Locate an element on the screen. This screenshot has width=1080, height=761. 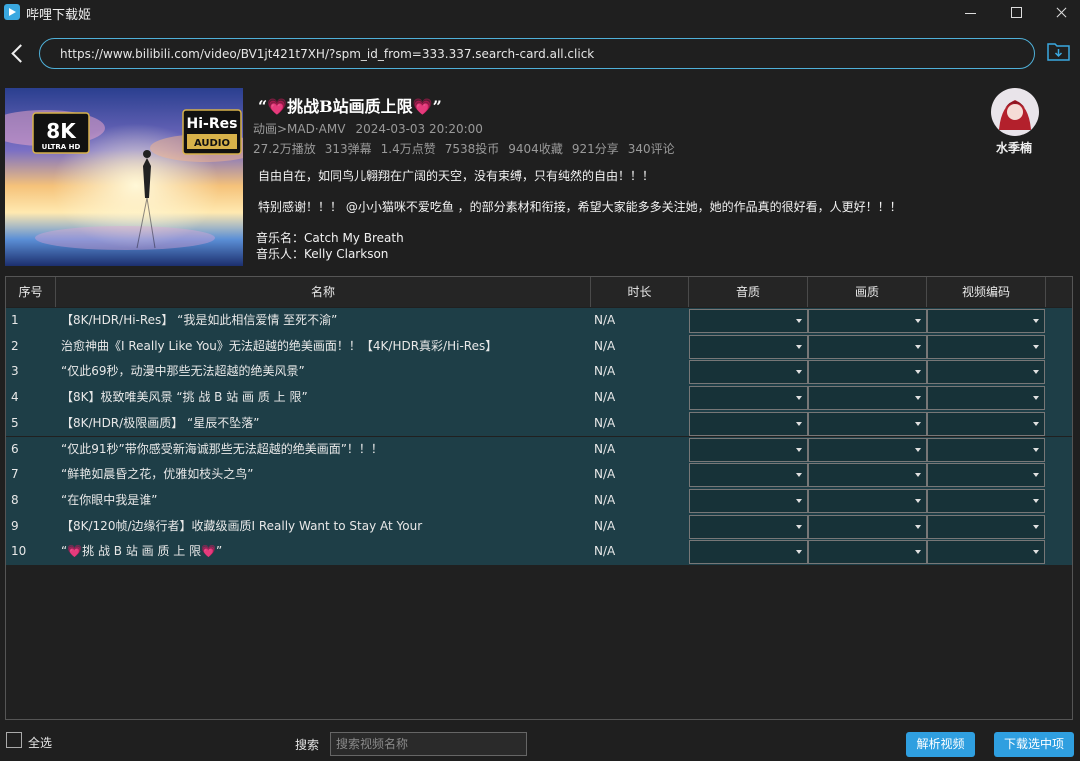
stat-danmaku: 313弹幕 is located at coordinates (348, 149).